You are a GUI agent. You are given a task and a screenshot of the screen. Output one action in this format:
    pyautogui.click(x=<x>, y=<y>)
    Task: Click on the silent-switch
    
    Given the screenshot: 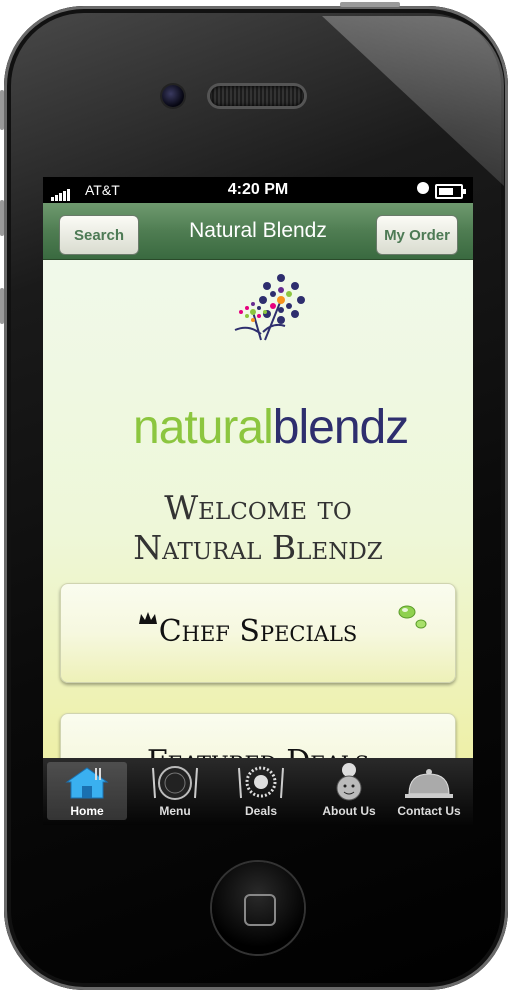 What is the action you would take?
    pyautogui.click(x=2, y=110)
    